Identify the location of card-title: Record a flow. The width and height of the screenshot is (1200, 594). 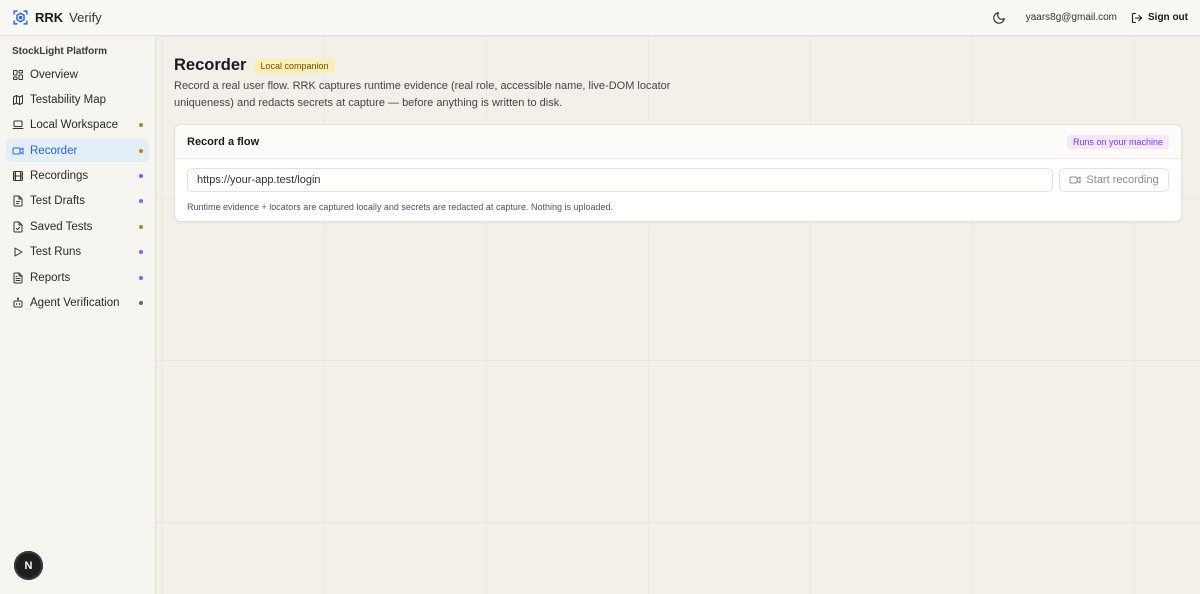
(223, 141).